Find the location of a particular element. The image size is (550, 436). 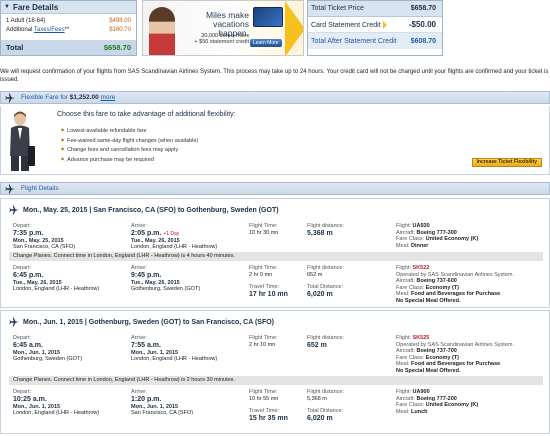

card-statement-credit-value: -$50.00 is located at coordinates (422, 24).